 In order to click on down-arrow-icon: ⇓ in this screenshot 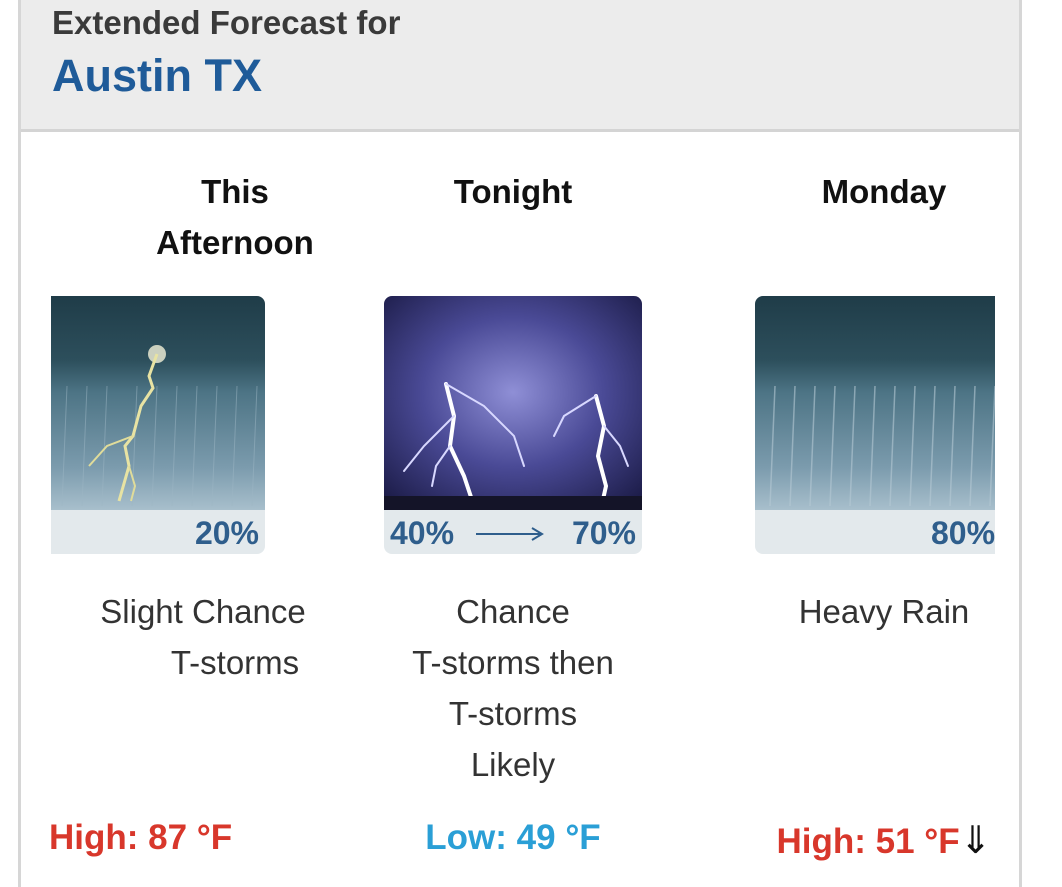, I will do `click(975, 841)`.